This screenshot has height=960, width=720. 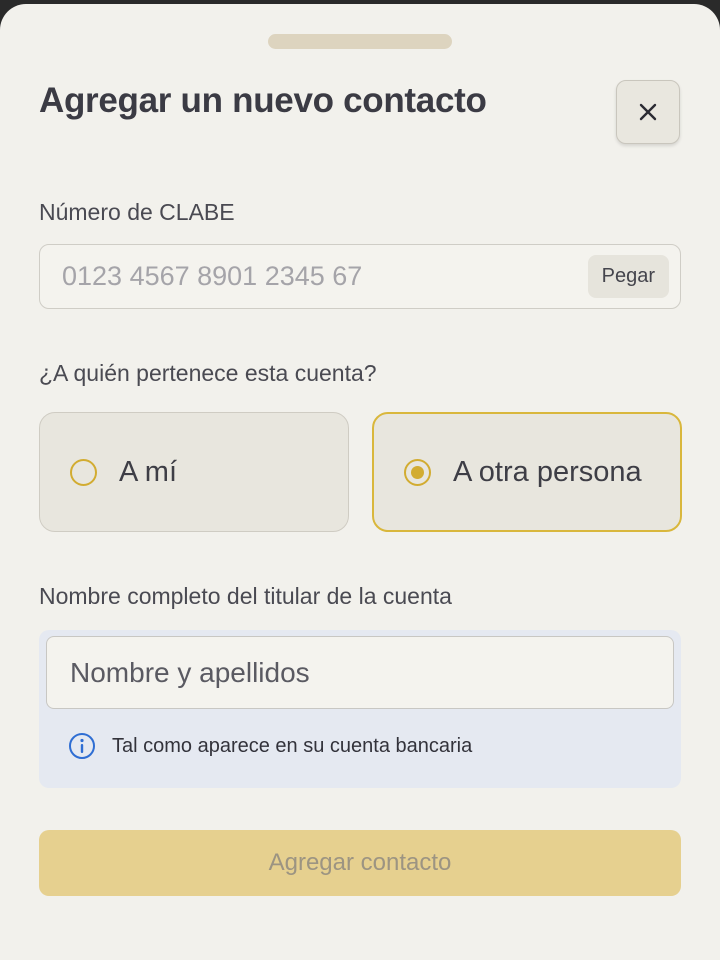 I want to click on option-to-other-person-label: A otra persona, so click(x=547, y=471).